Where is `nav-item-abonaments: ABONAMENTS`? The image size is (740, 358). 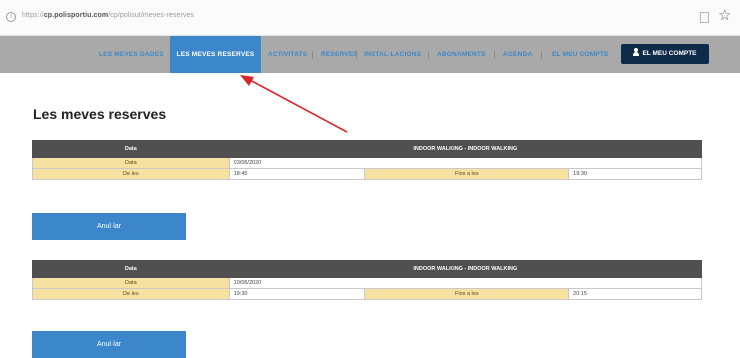
nav-item-abonaments: ABONAMENTS is located at coordinates (461, 54).